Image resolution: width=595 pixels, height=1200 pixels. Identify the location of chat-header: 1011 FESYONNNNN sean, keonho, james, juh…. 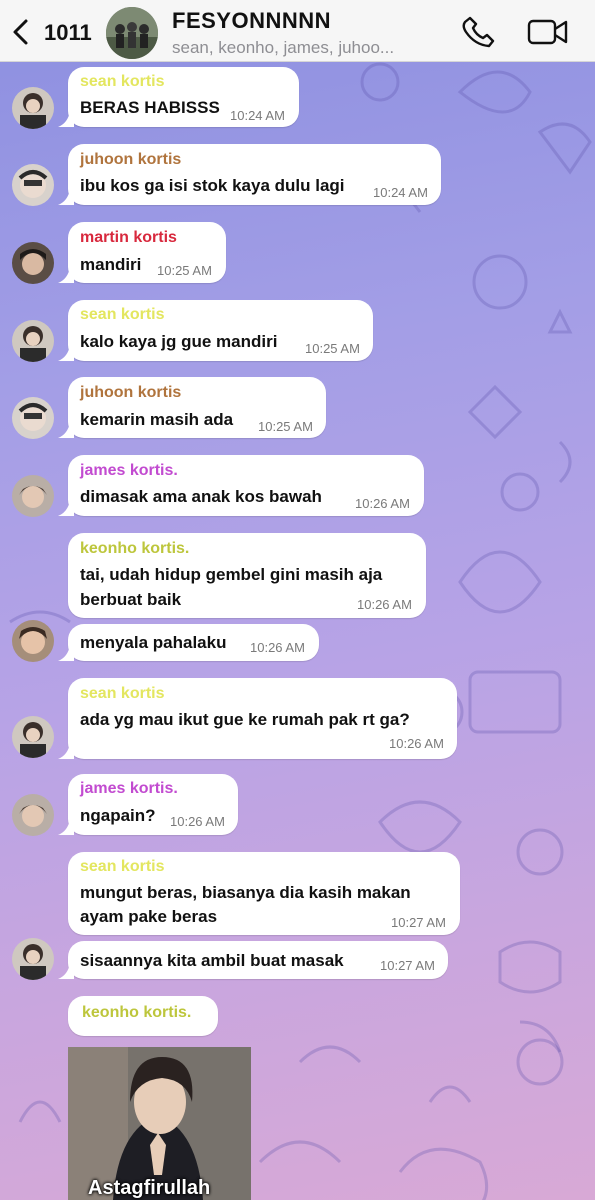
(297, 31).